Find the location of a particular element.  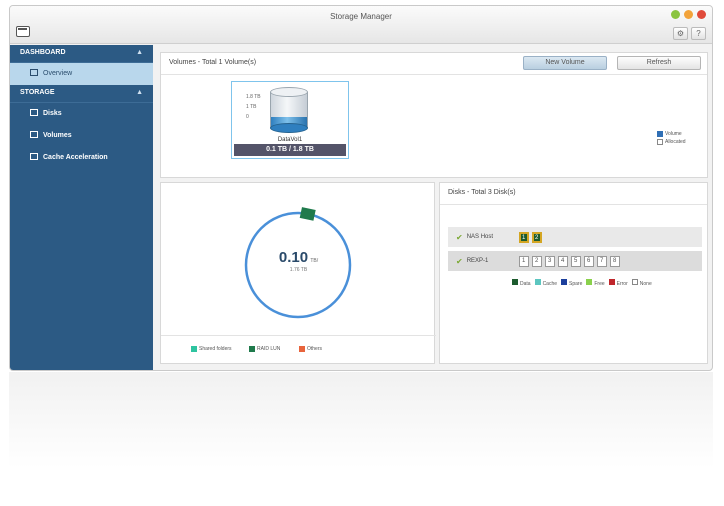

sidebar-item-overview: Overview is located at coordinates (81, 74).